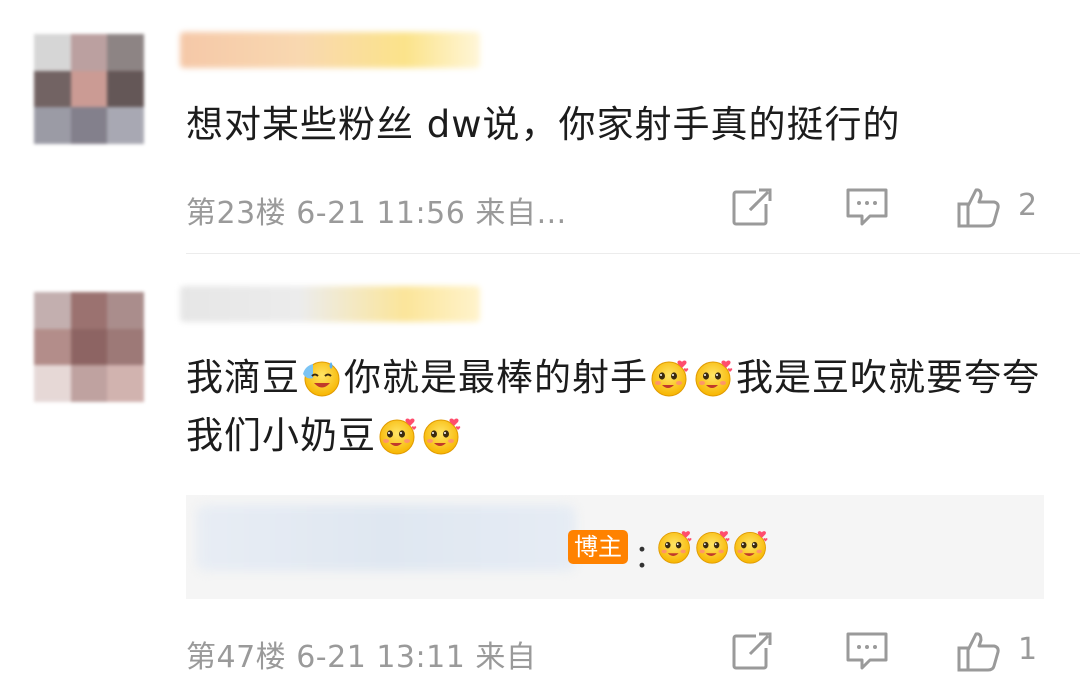  I want to click on comment-text: 想对某些粉丝 dw说，你家射手真的挺行的, so click(543, 124).